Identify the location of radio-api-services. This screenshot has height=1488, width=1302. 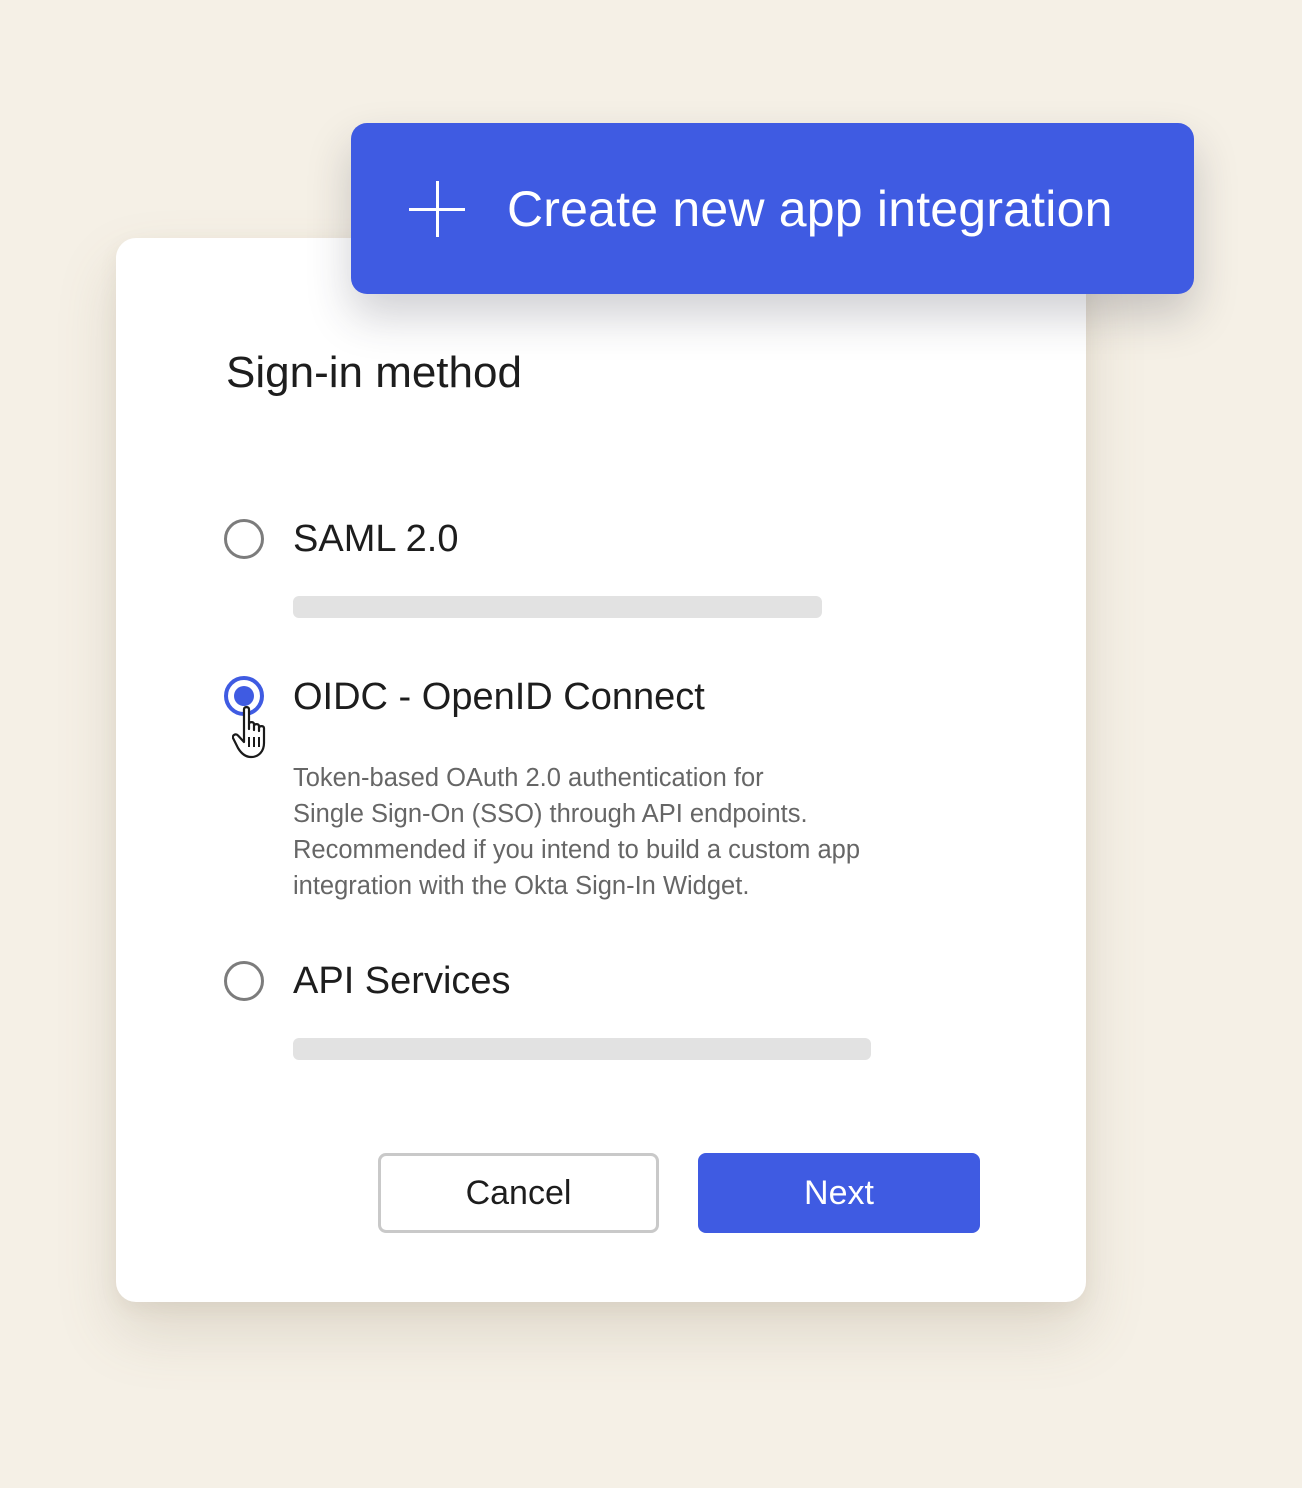
(244, 981).